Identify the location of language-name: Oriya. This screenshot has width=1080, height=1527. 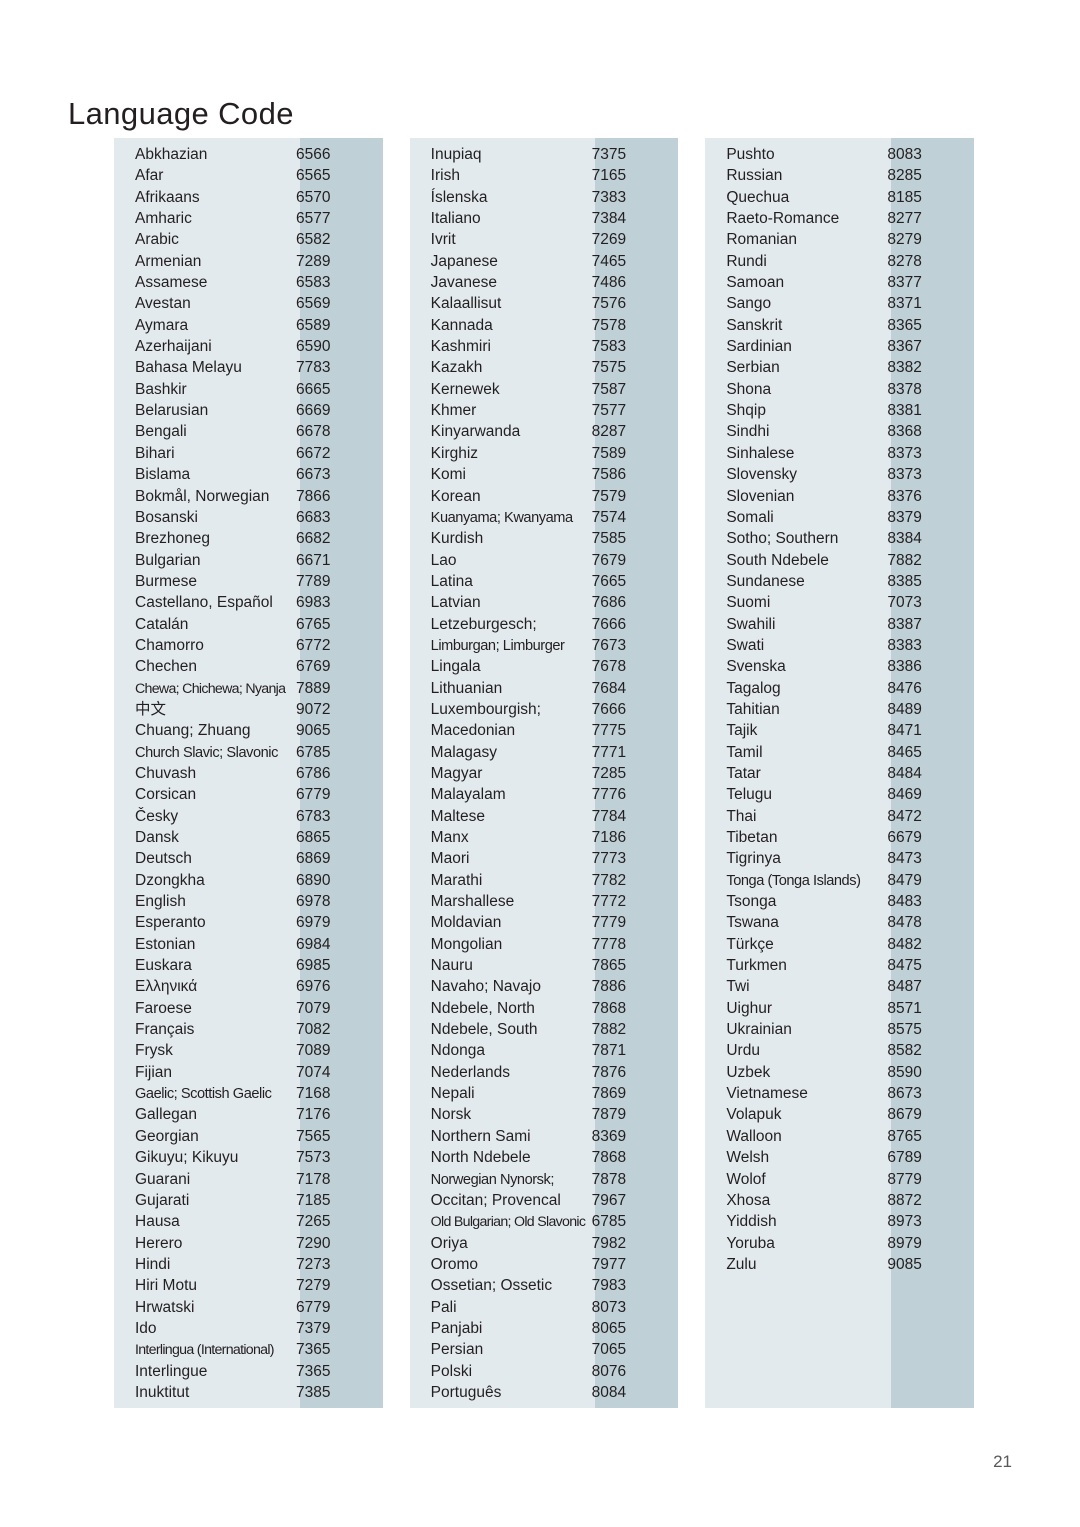
(449, 1243).